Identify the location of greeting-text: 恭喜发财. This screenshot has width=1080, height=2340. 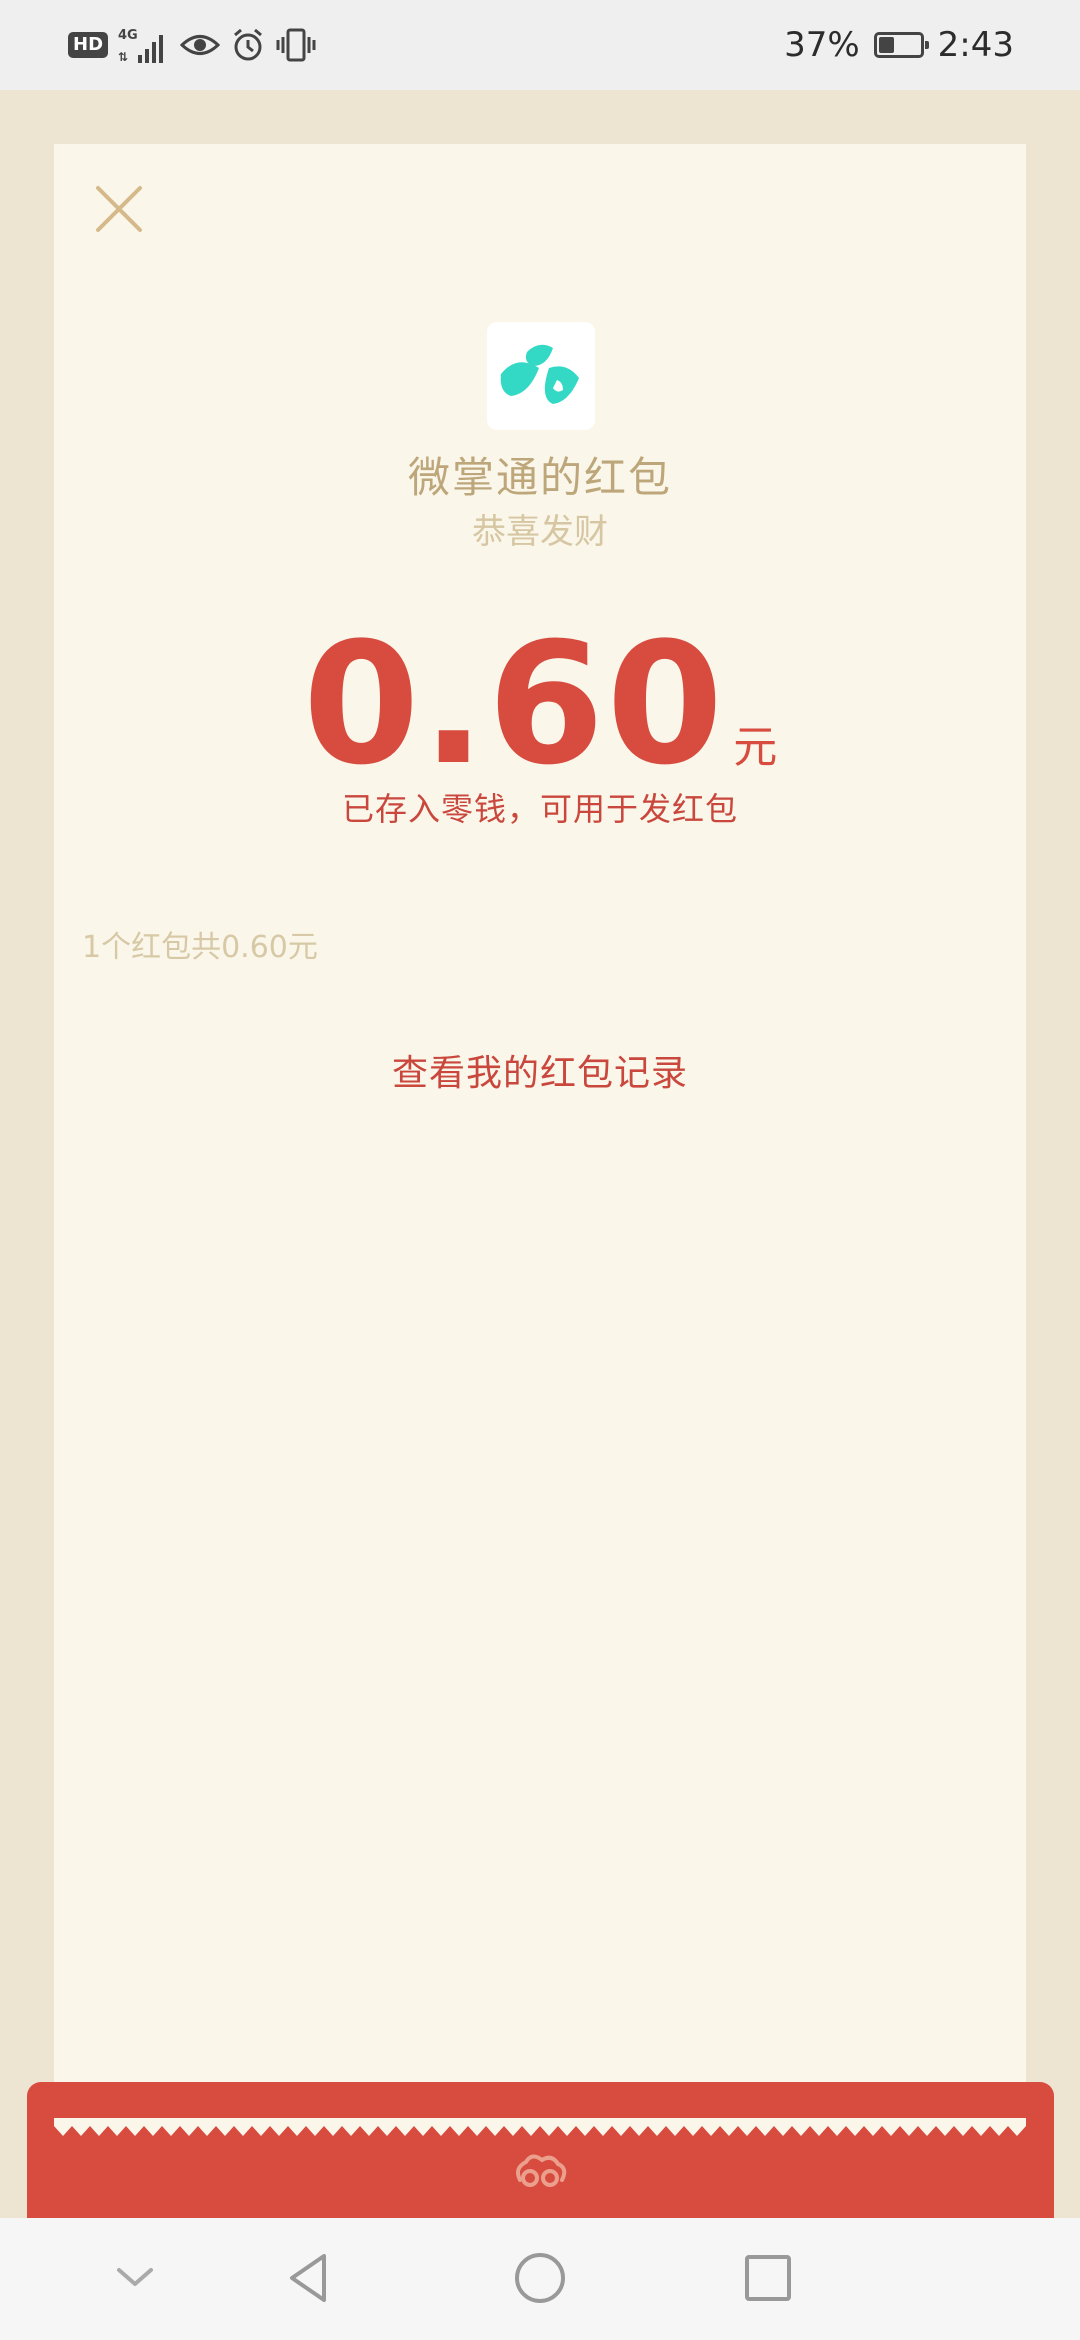
(540, 532).